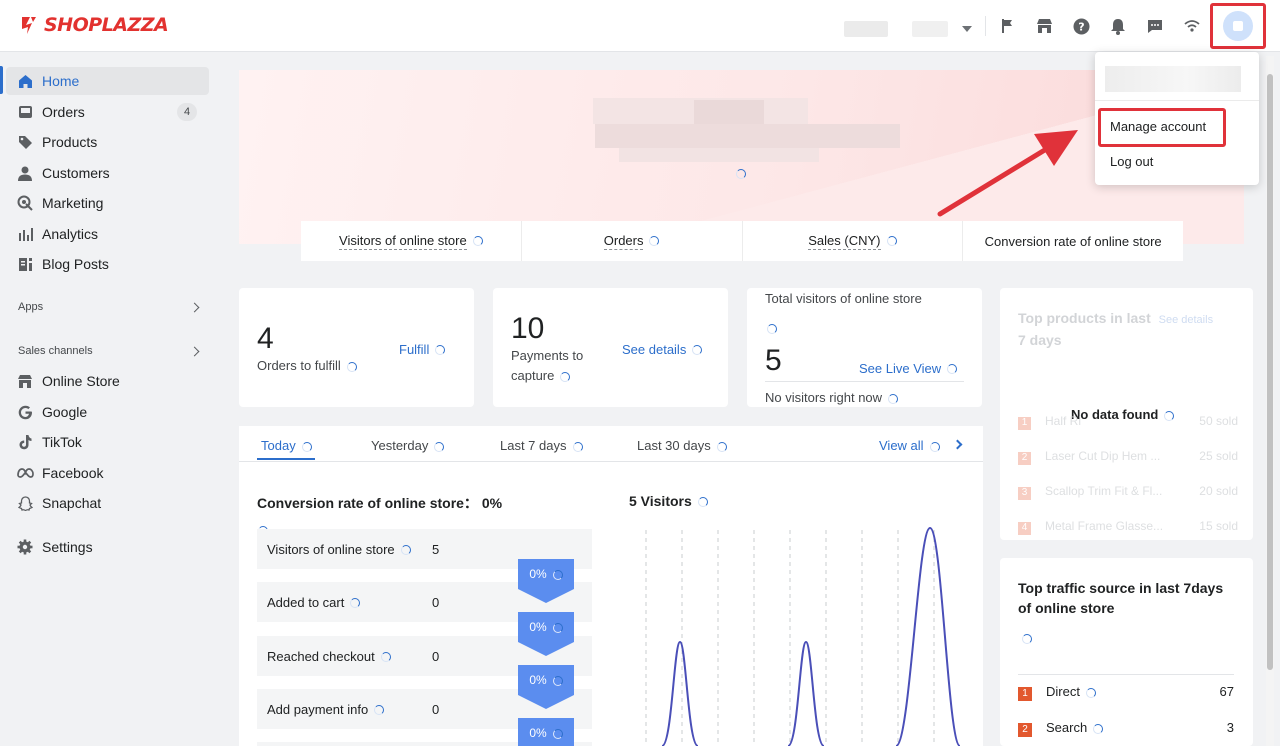 This screenshot has width=1280, height=746. I want to click on sidebar-item-label: Snapchat, so click(72, 503).